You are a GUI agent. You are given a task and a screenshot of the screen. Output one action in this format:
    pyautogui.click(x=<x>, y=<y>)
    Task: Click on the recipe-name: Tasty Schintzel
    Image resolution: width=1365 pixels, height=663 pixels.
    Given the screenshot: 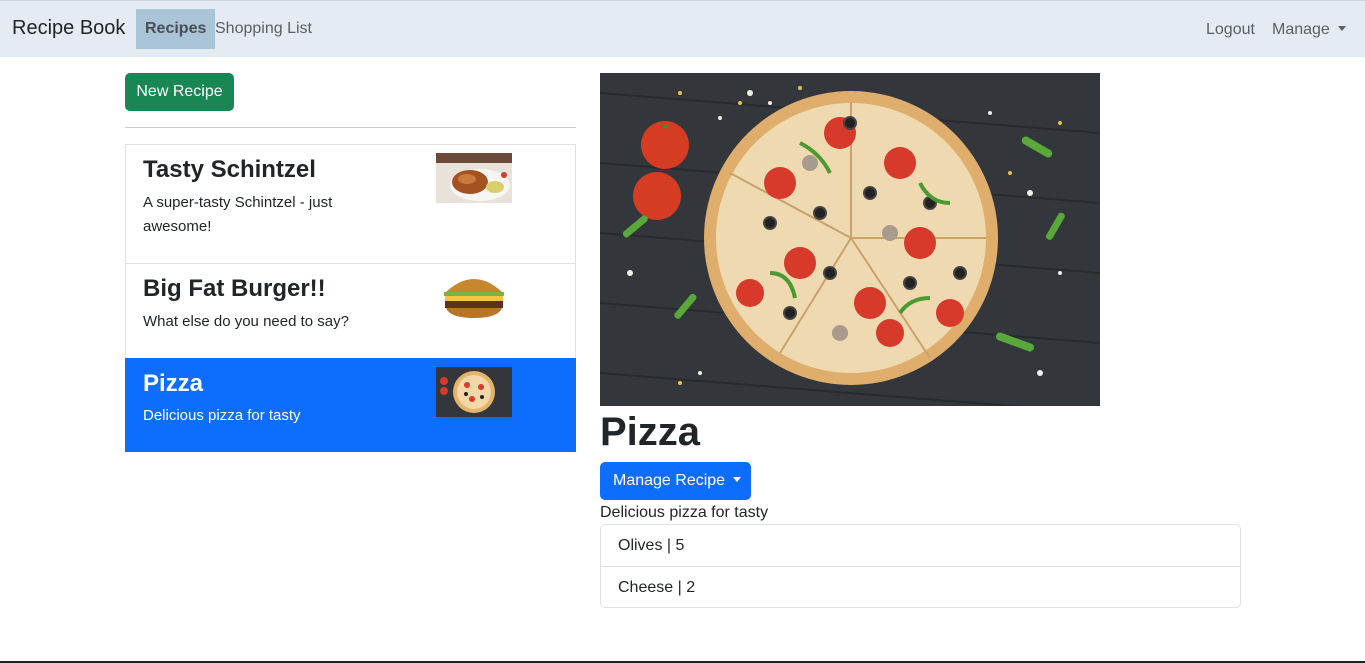 What is the action you would take?
    pyautogui.click(x=229, y=169)
    